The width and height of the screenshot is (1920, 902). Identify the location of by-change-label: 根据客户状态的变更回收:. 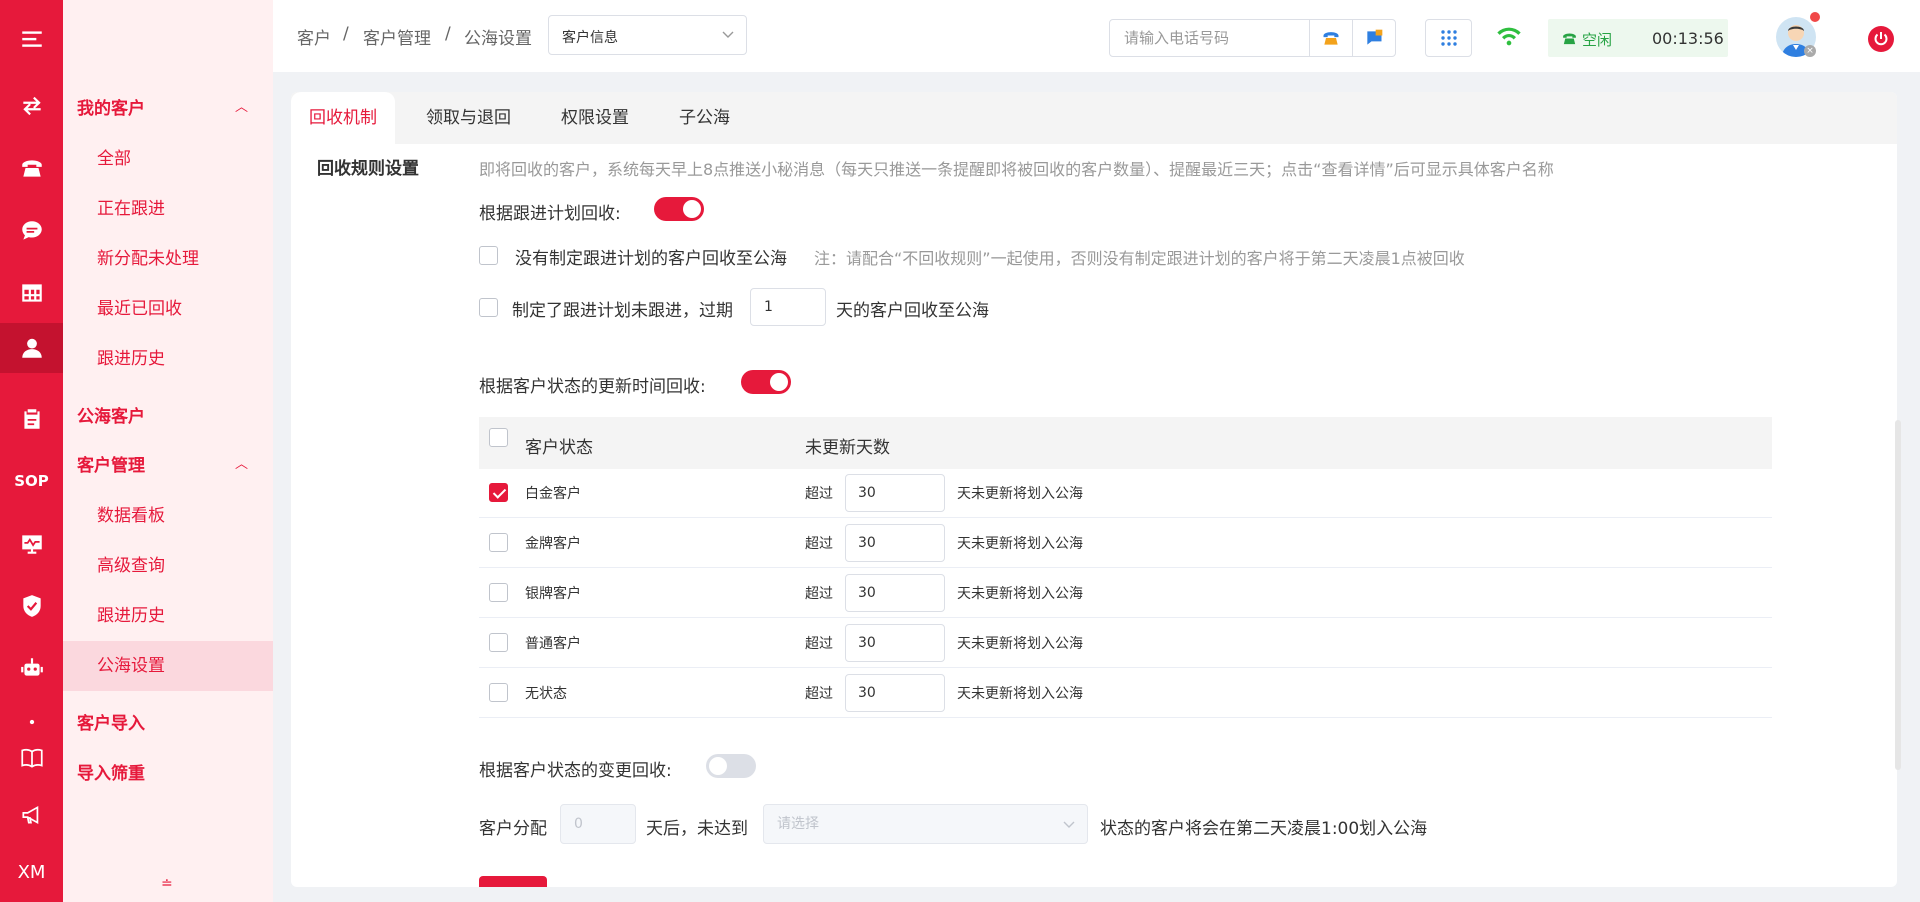
(575, 771).